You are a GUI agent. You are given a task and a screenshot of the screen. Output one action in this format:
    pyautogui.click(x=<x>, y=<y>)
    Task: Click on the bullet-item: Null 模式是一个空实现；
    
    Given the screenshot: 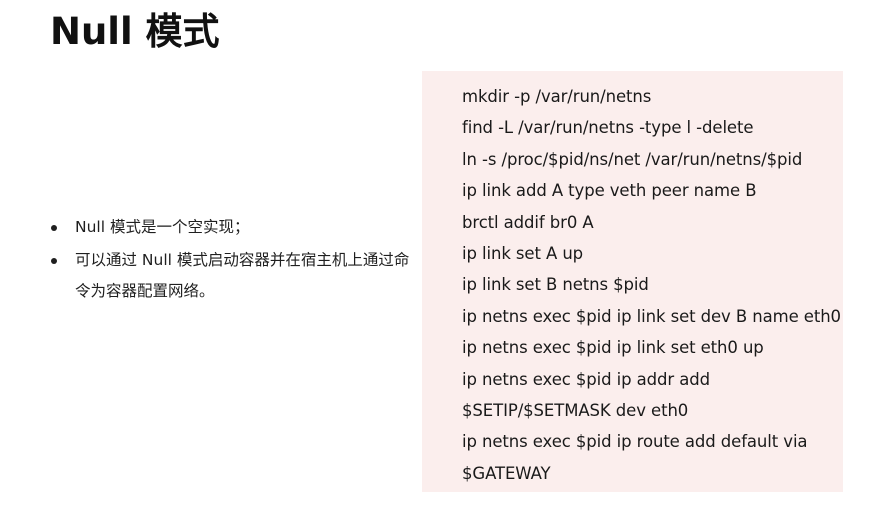 What is the action you would take?
    pyautogui.click(x=233, y=227)
    